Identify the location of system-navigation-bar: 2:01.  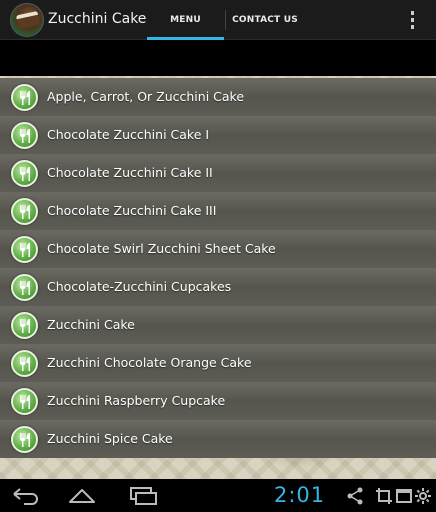
(218, 495).